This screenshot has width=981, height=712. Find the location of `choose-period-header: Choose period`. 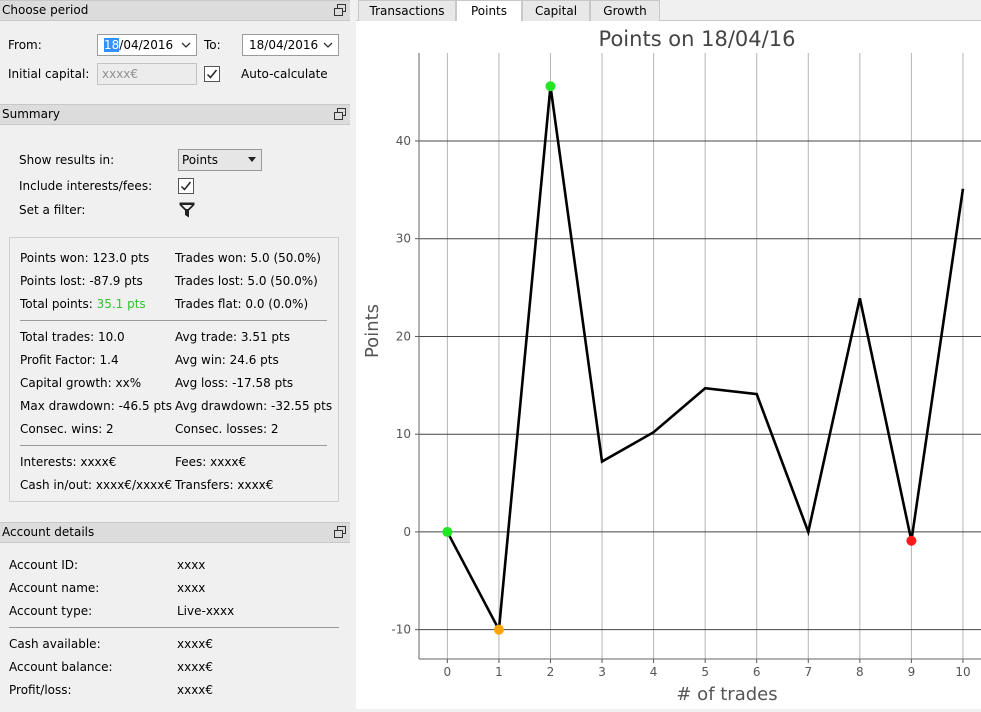

choose-period-header: Choose period is located at coordinates (175, 10).